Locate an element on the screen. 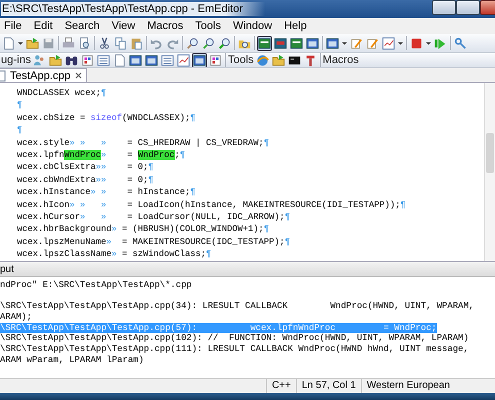 Image resolution: width=495 pixels, height=400 pixels. window-title: E:\SRC\TestApp\TestApp\TestApp.cpp - EmEditor is located at coordinates (133, 9).